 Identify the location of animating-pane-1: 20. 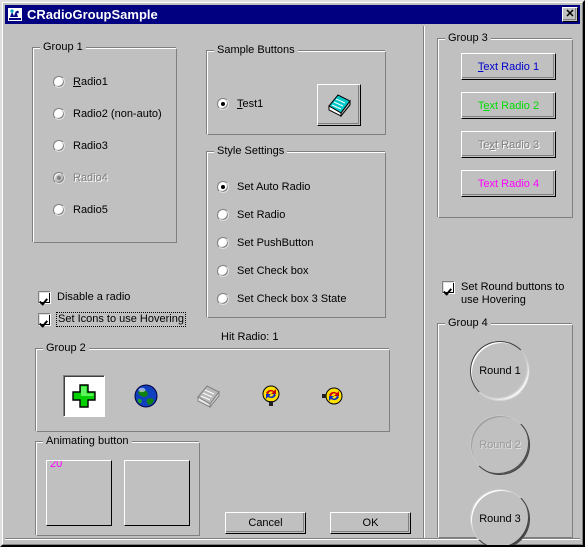
(79, 493).